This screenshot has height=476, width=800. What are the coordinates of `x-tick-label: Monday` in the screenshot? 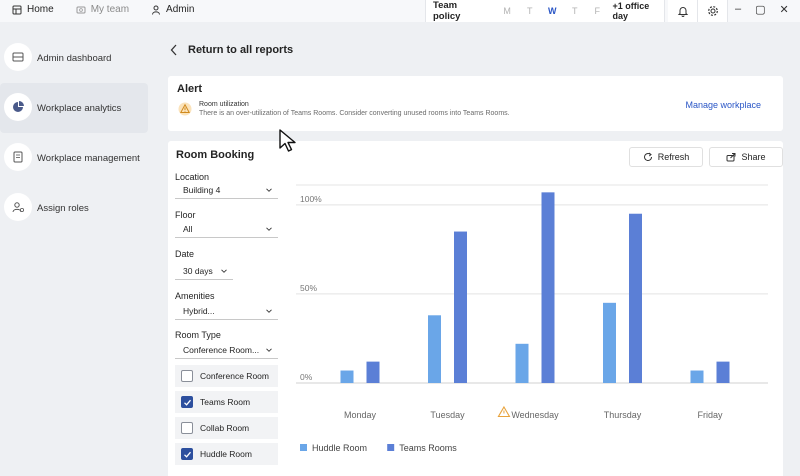 It's located at (360, 415).